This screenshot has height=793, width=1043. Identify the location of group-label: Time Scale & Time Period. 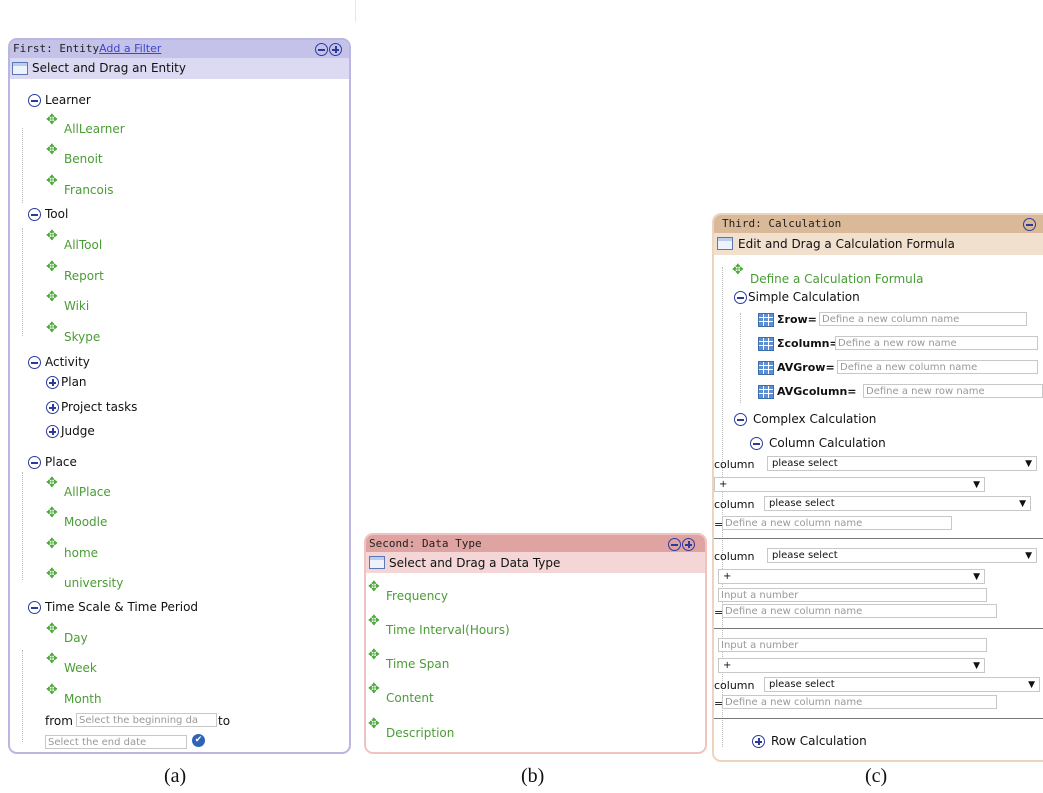
(122, 607).